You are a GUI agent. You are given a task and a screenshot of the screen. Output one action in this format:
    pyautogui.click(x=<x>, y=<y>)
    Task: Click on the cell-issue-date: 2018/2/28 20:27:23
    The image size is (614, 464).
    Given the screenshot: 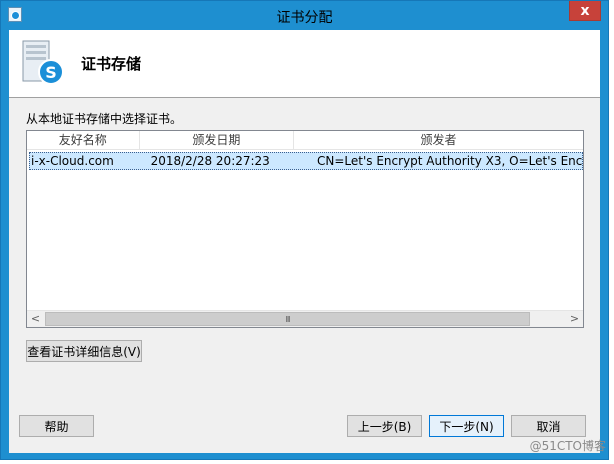 What is the action you would take?
    pyautogui.click(x=210, y=161)
    